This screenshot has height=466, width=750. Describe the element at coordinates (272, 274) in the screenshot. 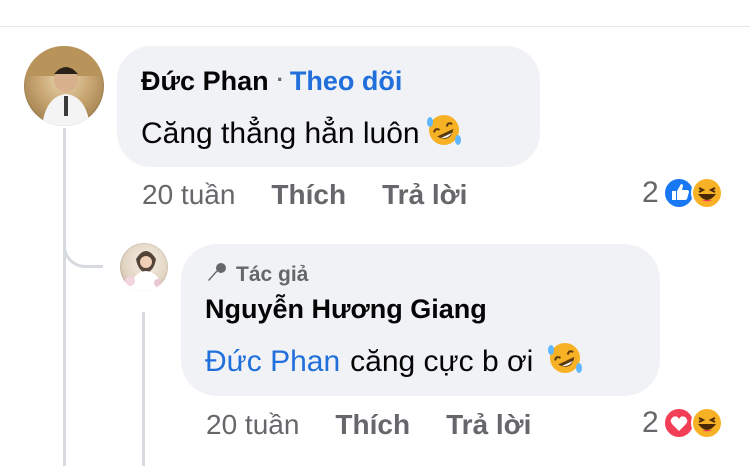

I see `author-badge-label: Tác giả` at that location.